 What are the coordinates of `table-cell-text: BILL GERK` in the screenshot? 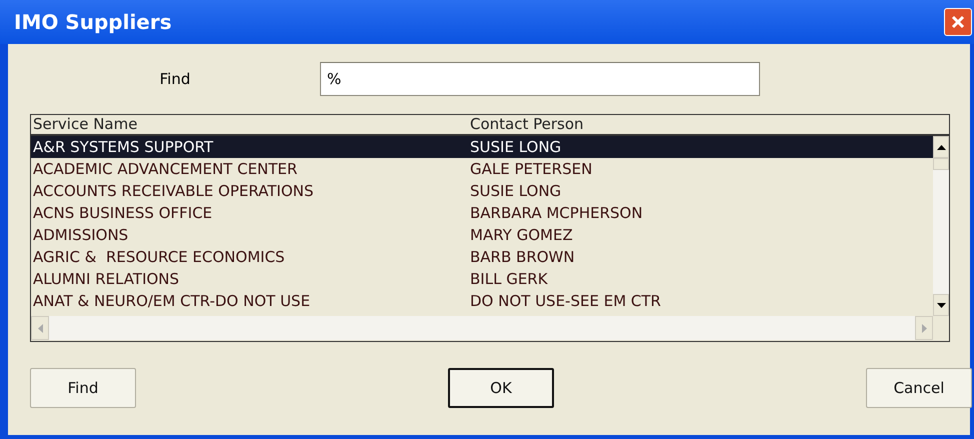 It's located at (509, 279).